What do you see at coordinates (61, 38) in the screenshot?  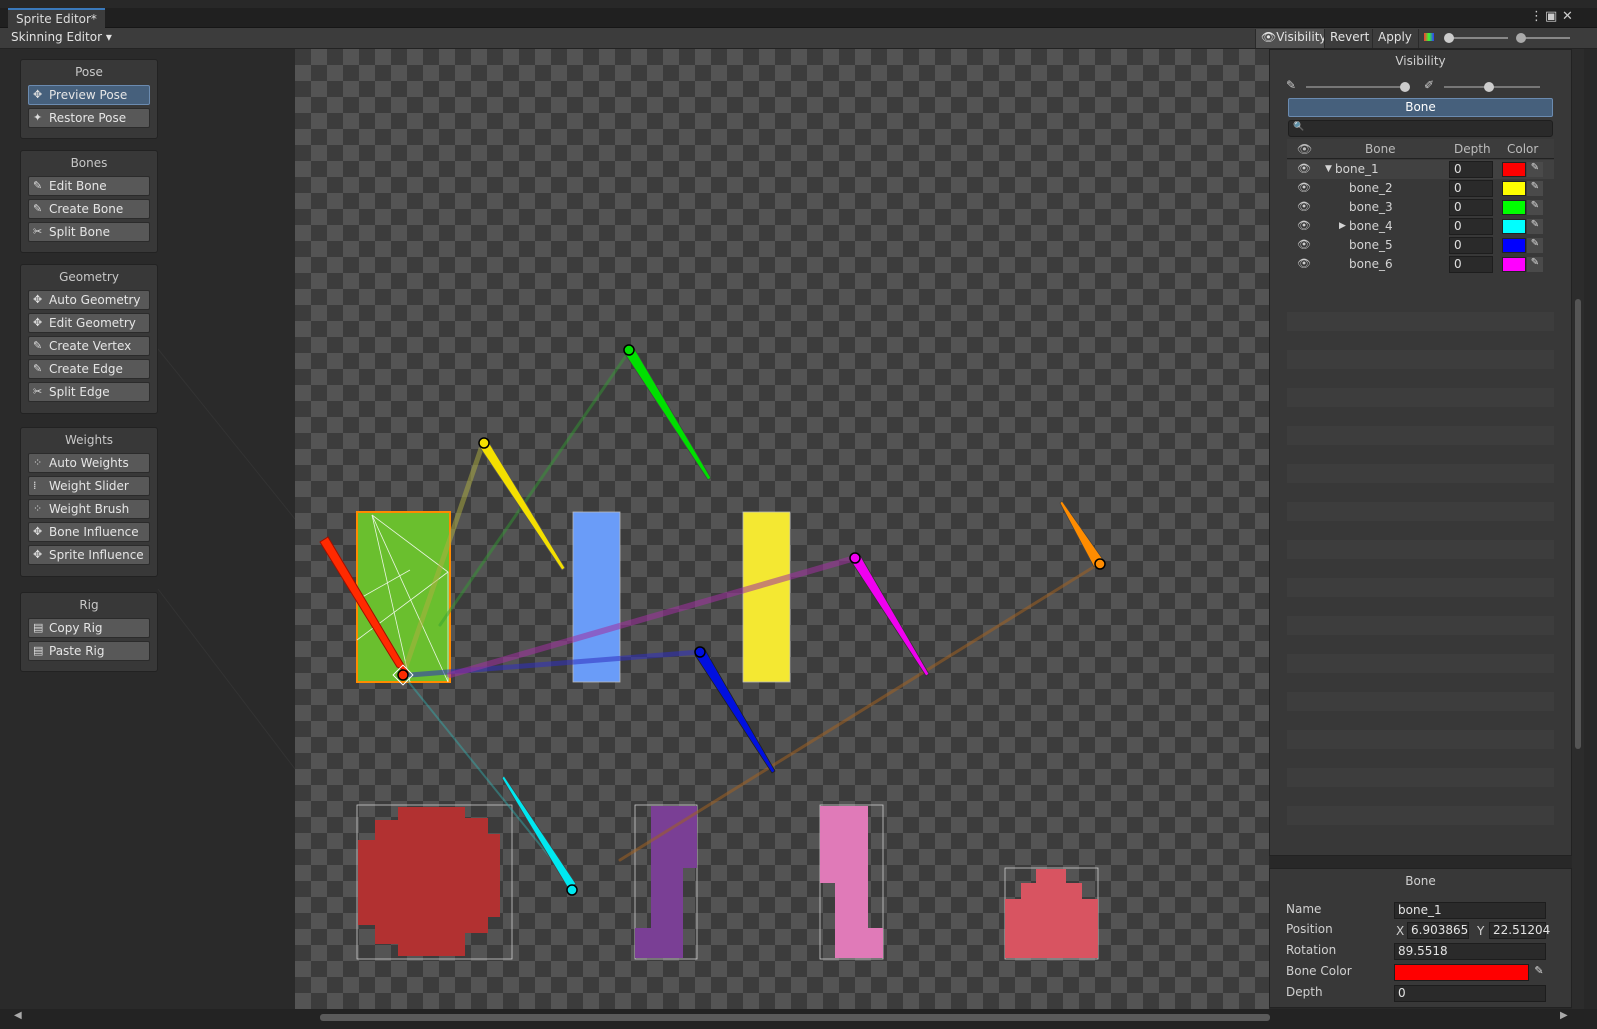 I see `editor-mode-dropdown: Skinning Editor ▾` at bounding box center [61, 38].